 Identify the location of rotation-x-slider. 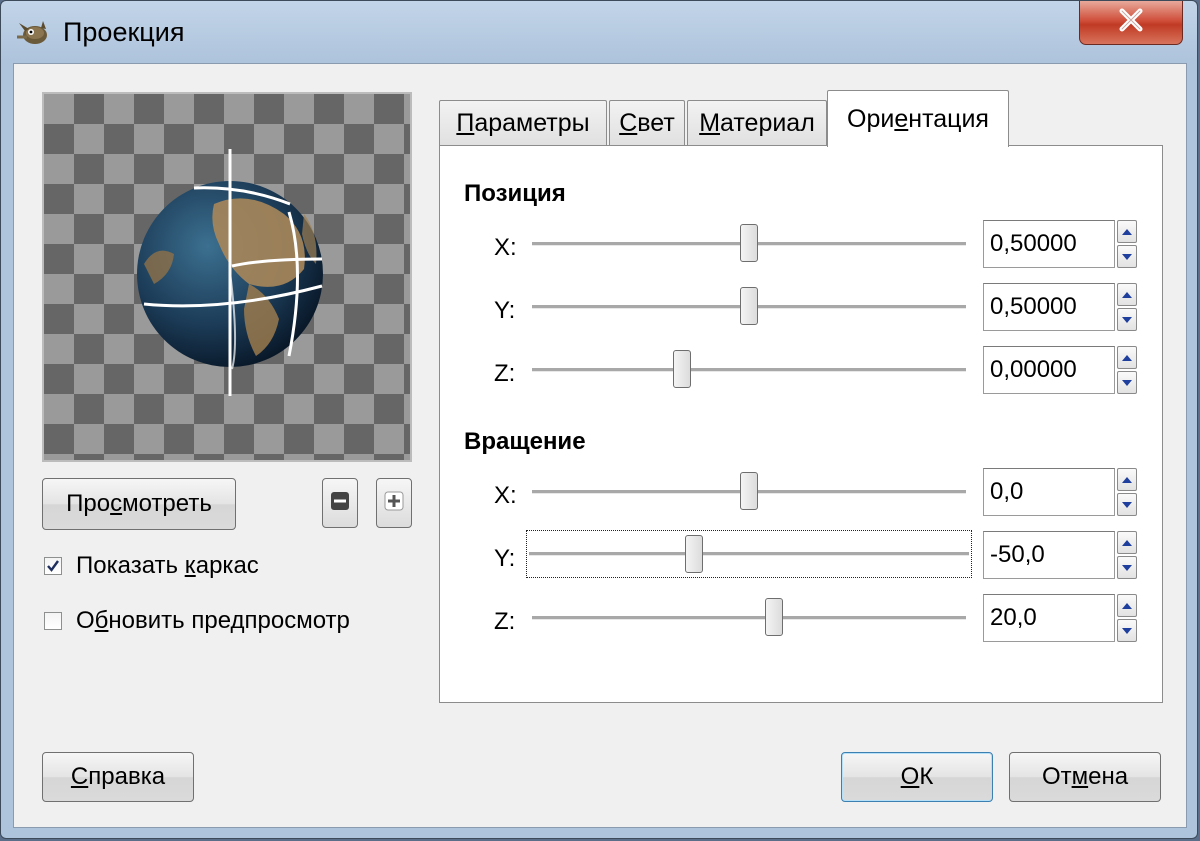
(749, 492).